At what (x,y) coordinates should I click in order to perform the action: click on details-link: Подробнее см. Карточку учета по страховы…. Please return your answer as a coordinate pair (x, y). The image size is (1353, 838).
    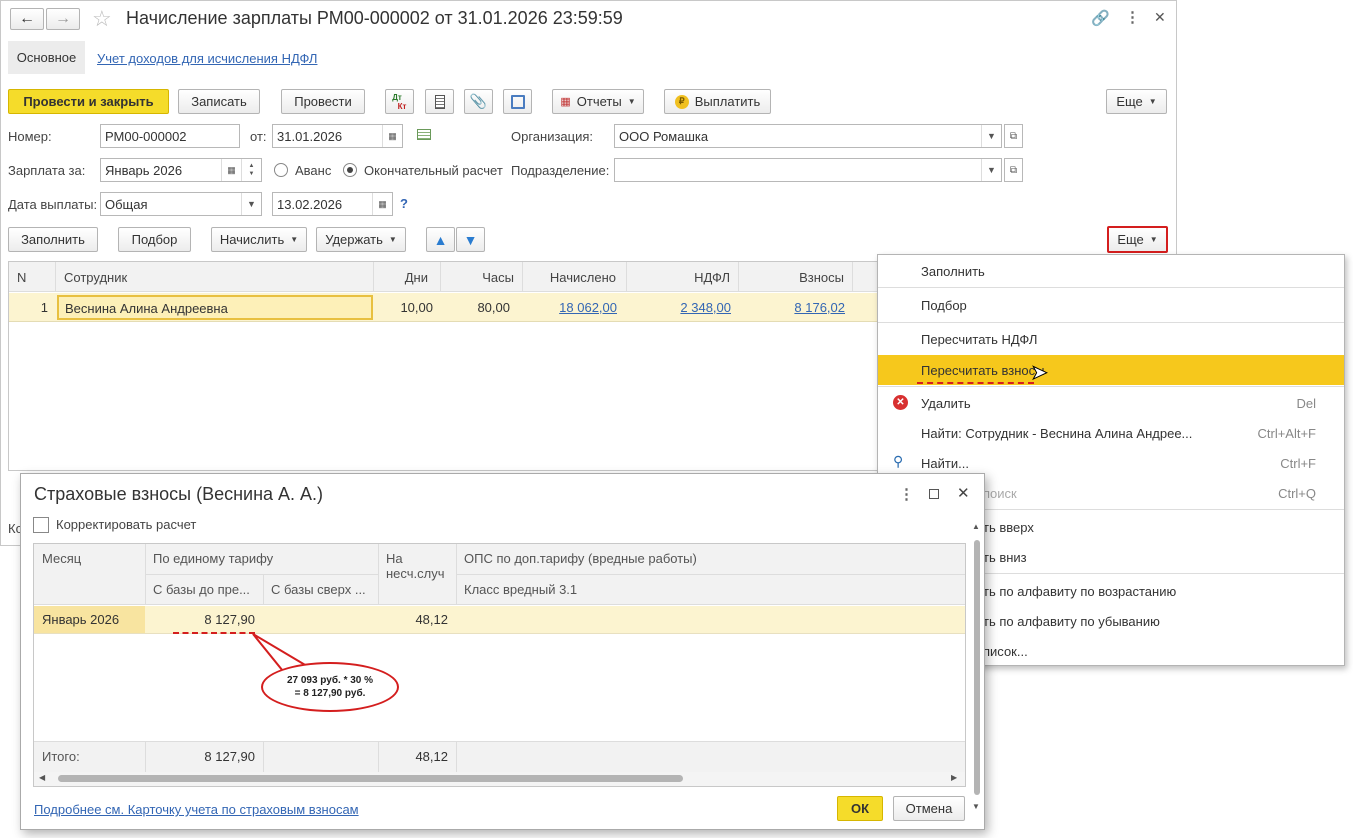
    Looking at the image, I should click on (196, 809).